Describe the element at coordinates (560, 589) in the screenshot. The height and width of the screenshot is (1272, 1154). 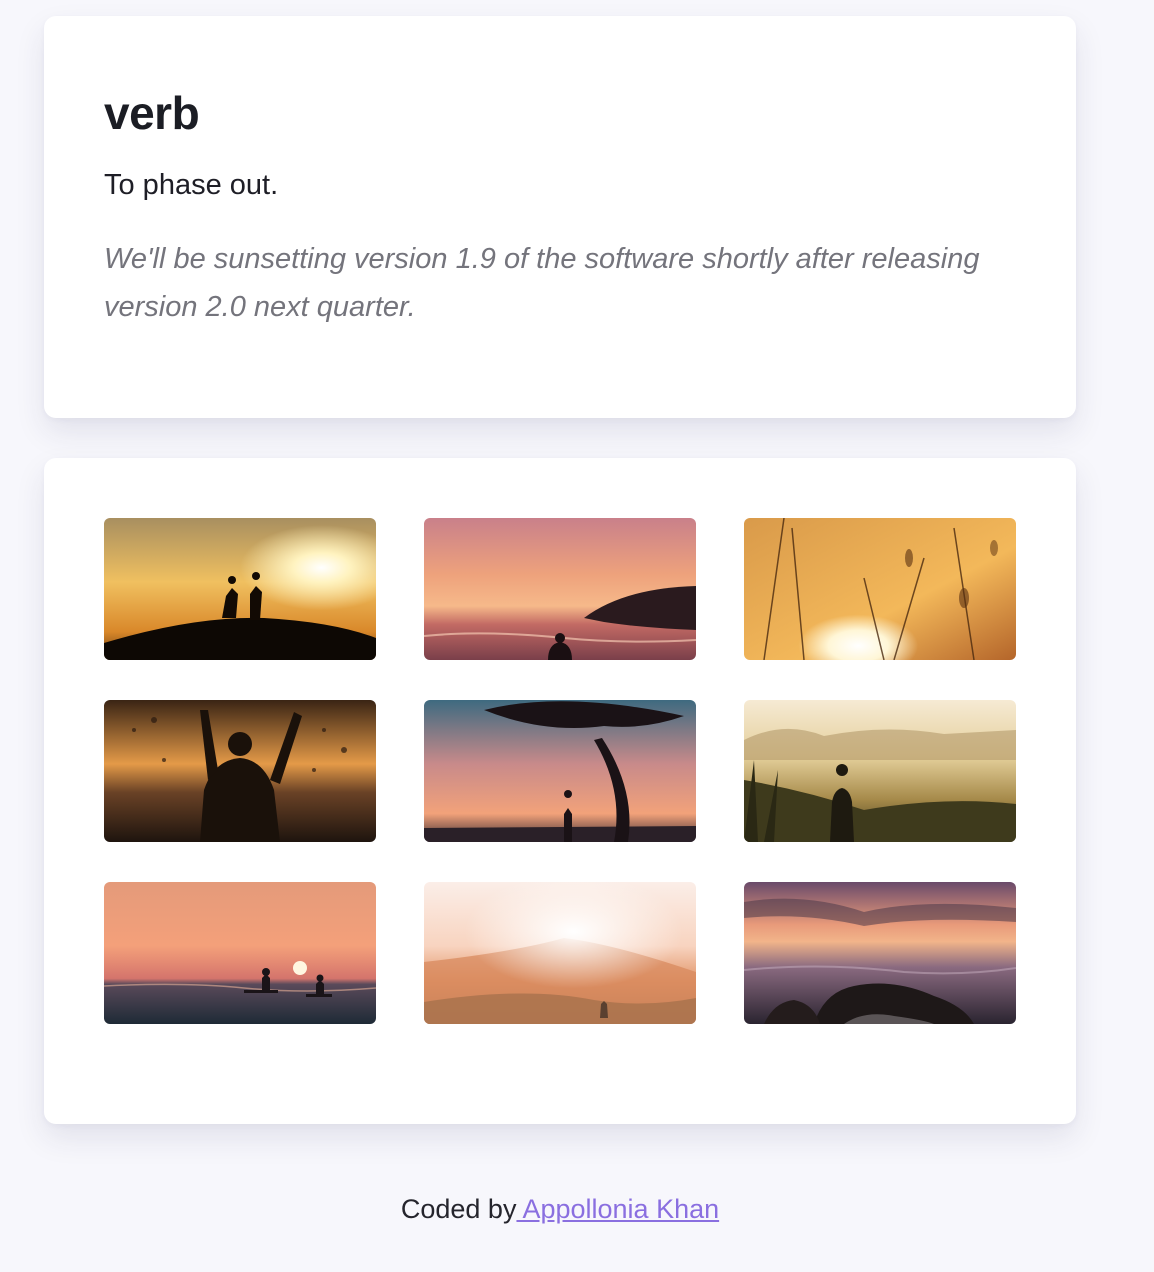
I see `ocean-pink-sky-photo` at that location.